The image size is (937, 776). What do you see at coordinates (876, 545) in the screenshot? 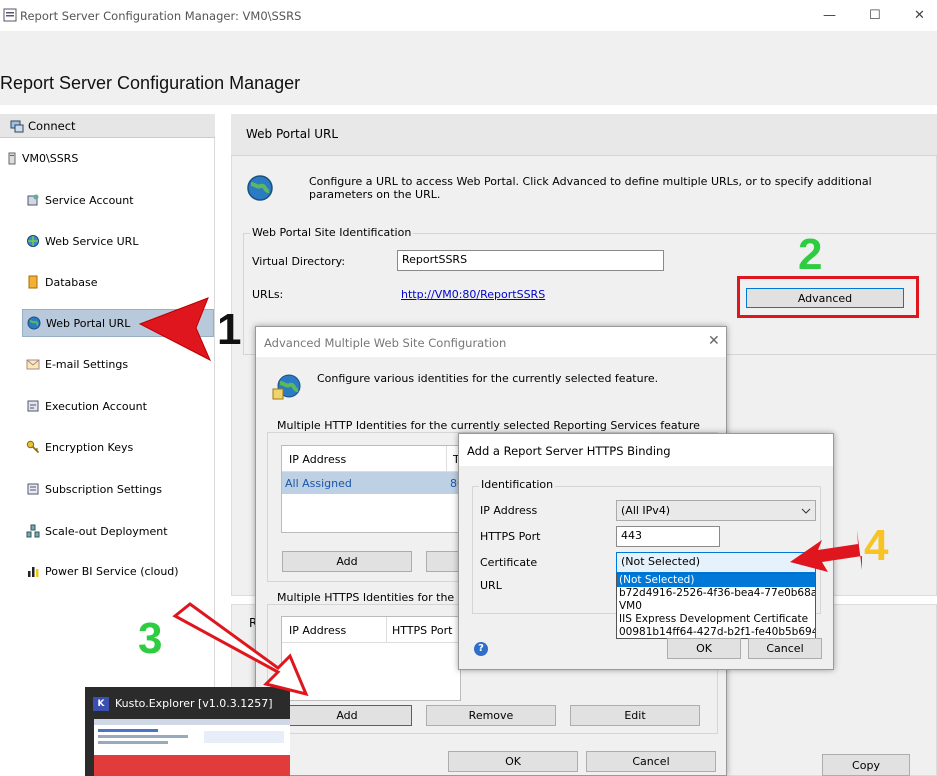
I see `annotation-number-4: 4` at bounding box center [876, 545].